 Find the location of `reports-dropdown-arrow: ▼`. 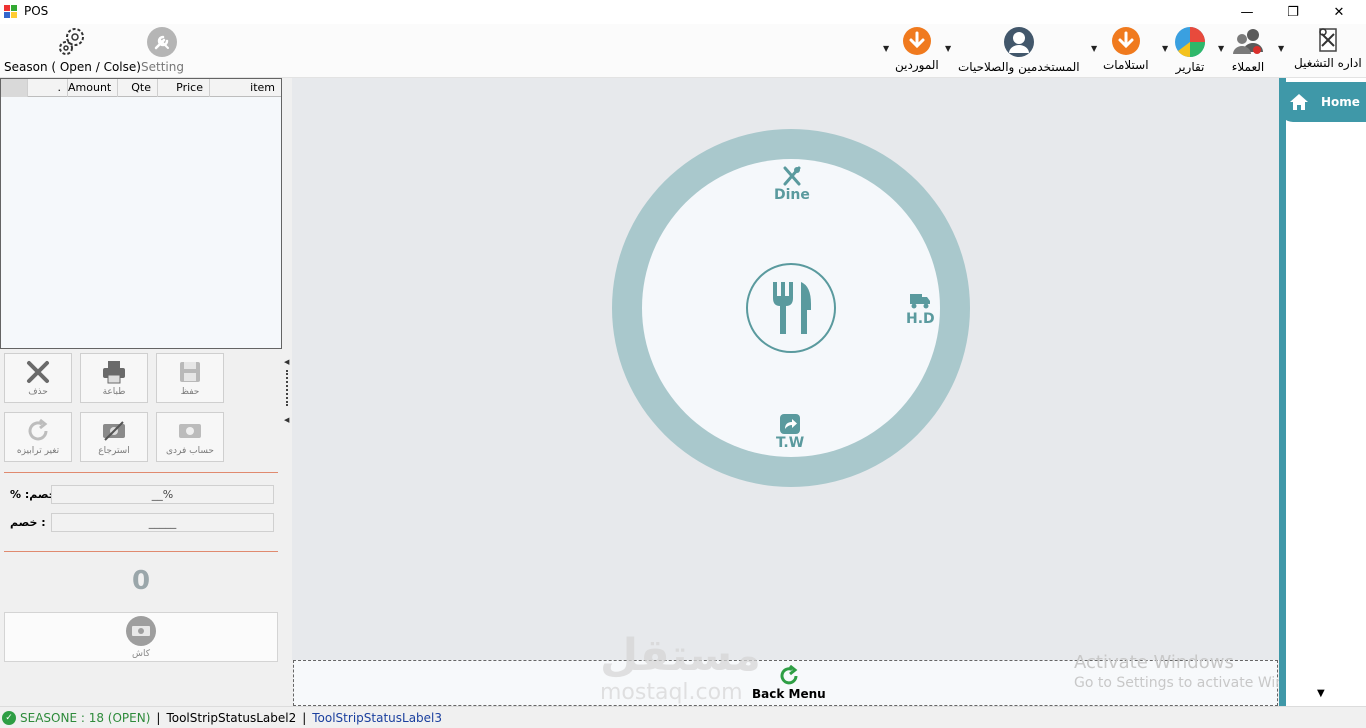

reports-dropdown-arrow: ▼ is located at coordinates (1165, 48).